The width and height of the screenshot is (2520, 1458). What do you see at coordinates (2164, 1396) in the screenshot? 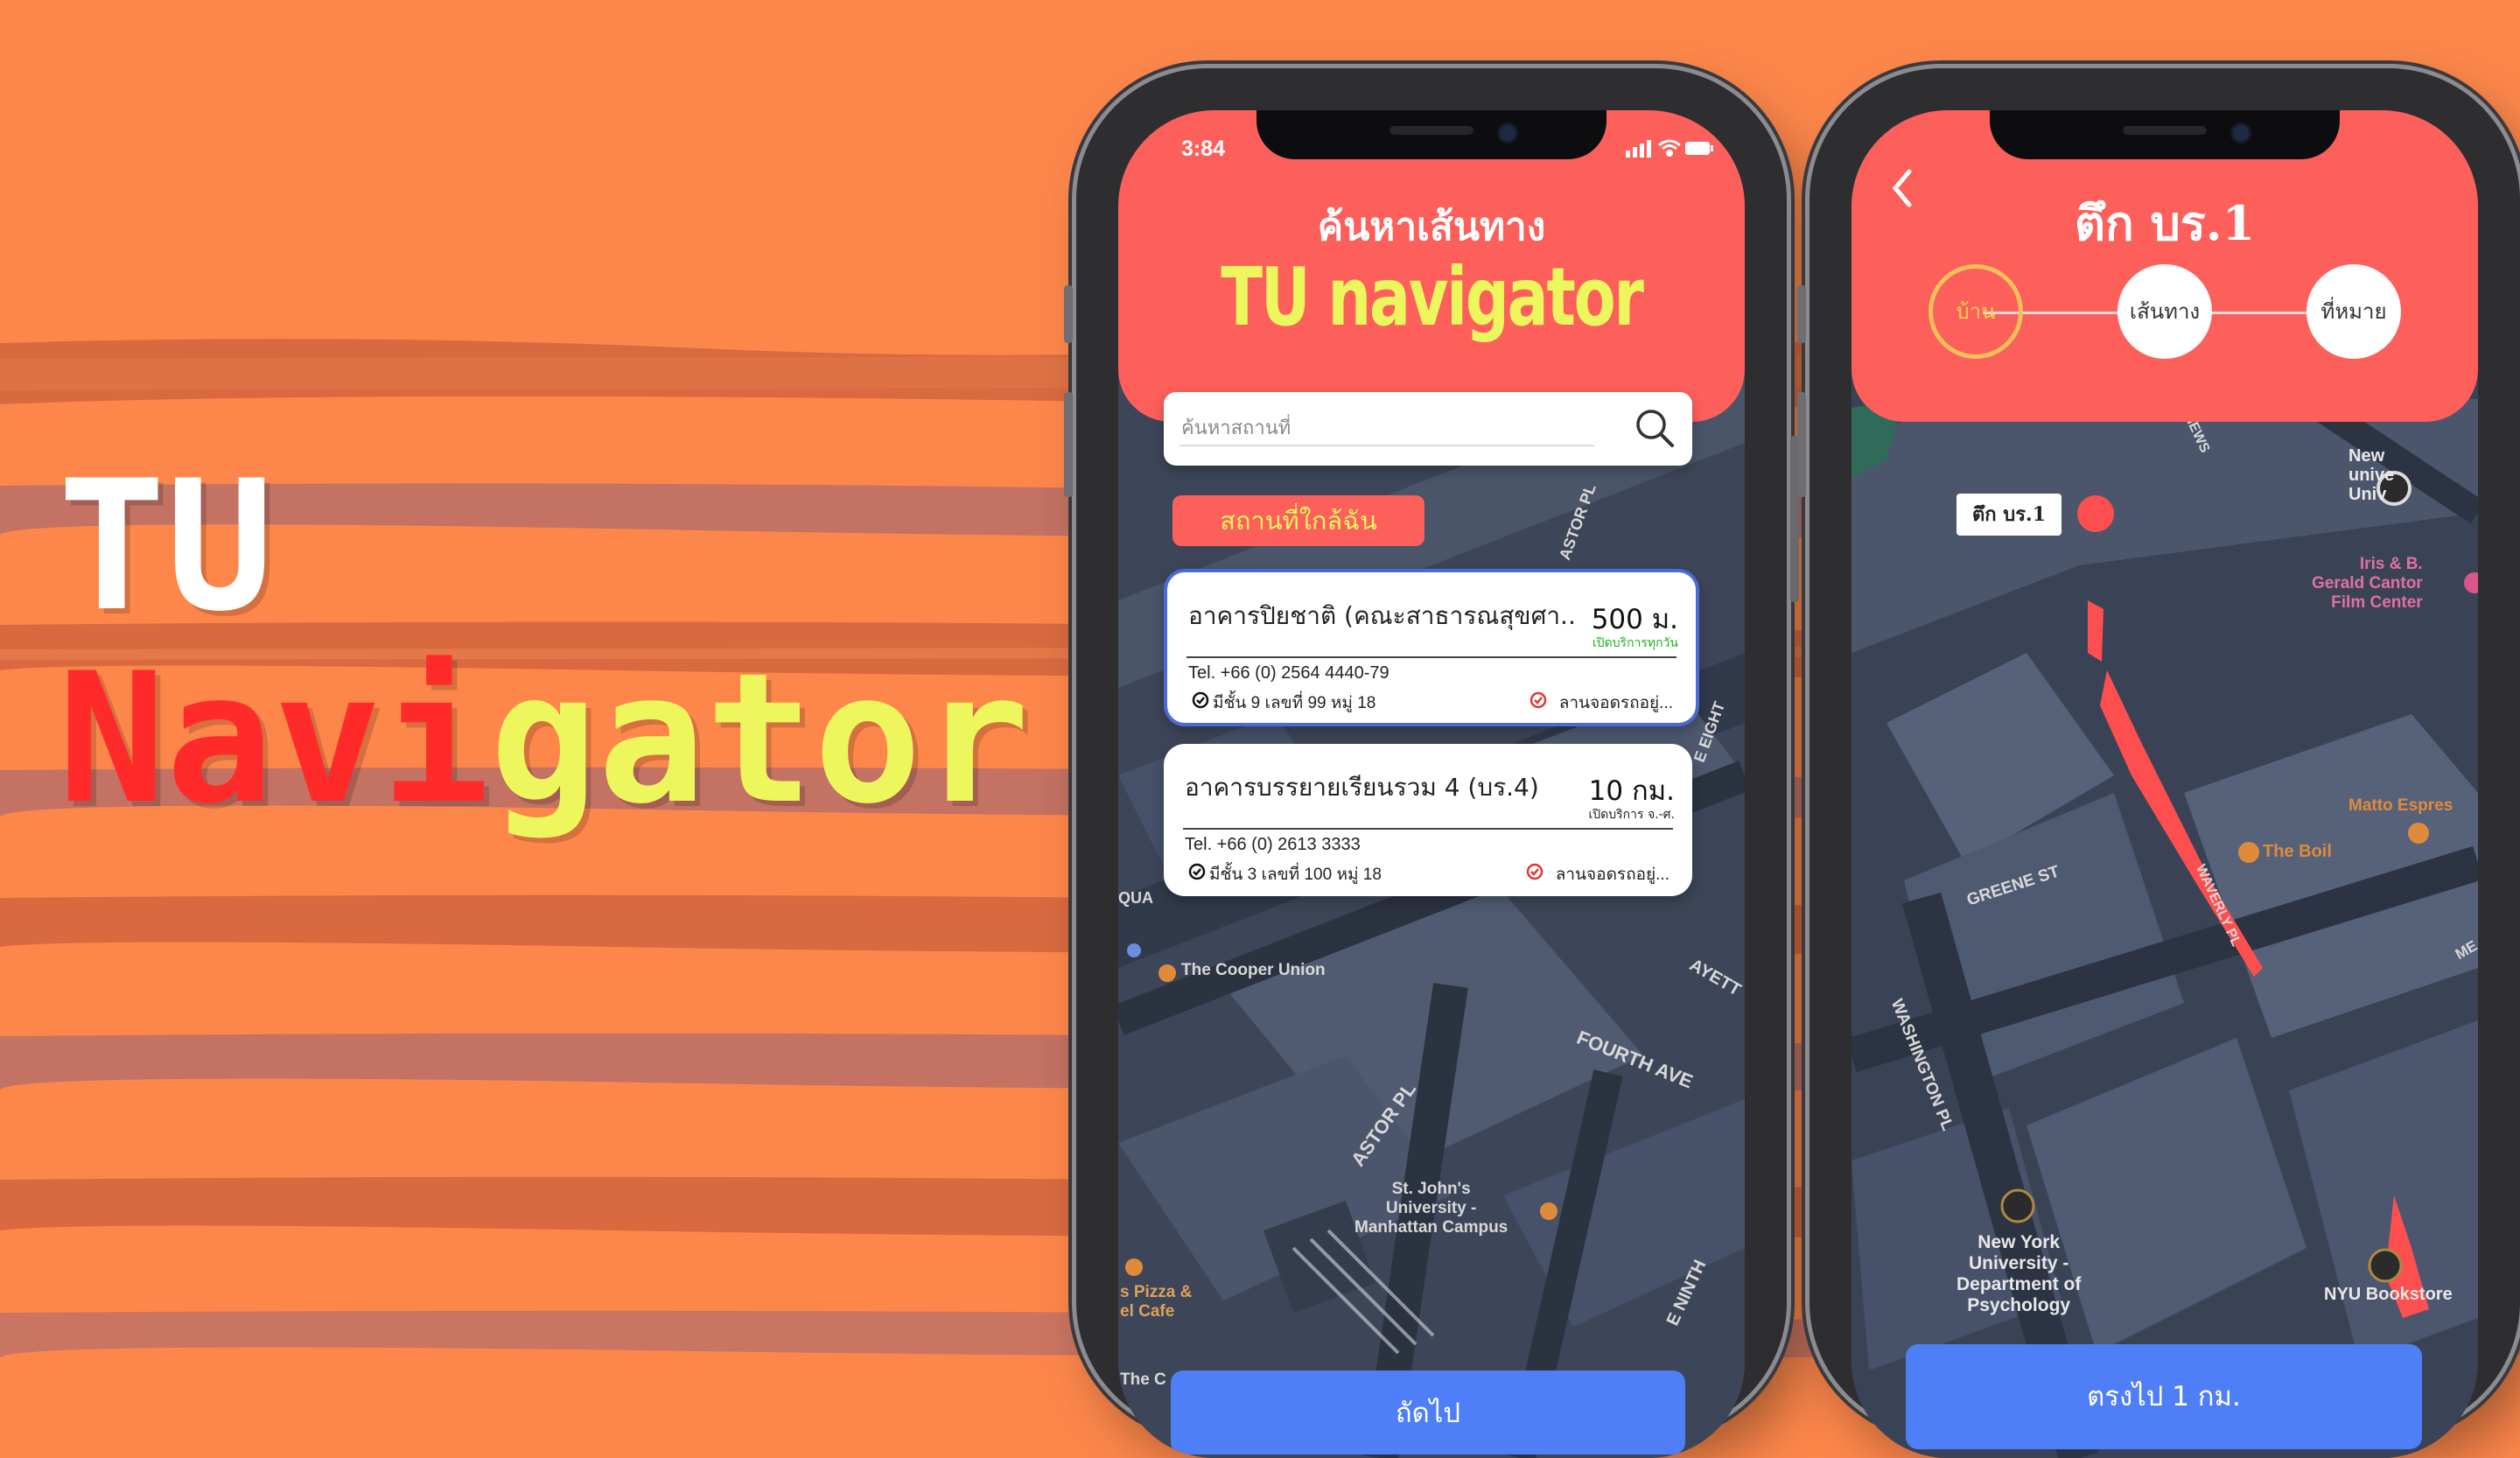
I see `go-straight-button: ตรงไป 1 กม.` at bounding box center [2164, 1396].